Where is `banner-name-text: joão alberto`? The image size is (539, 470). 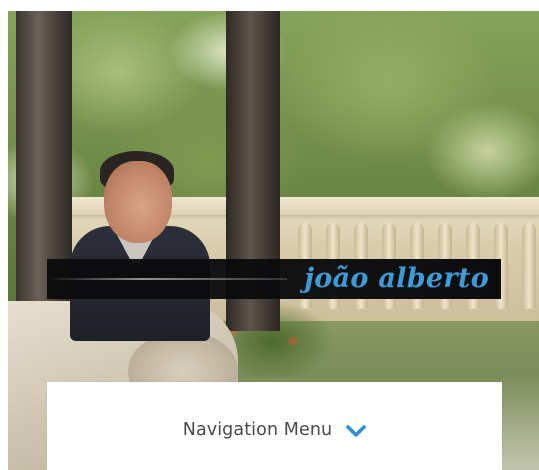 banner-name-text: joão alberto is located at coordinates (396, 278).